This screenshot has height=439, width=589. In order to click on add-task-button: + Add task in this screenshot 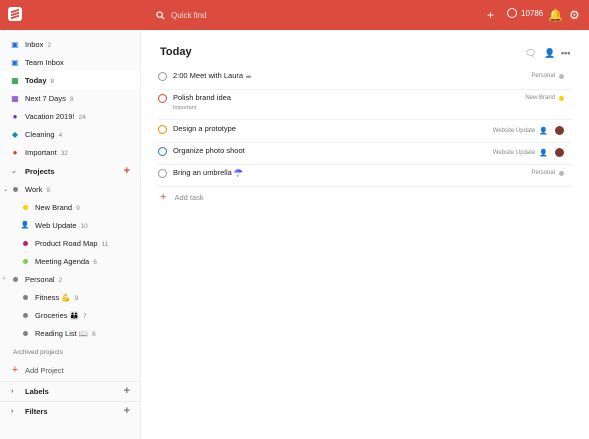, I will do `click(182, 197)`.